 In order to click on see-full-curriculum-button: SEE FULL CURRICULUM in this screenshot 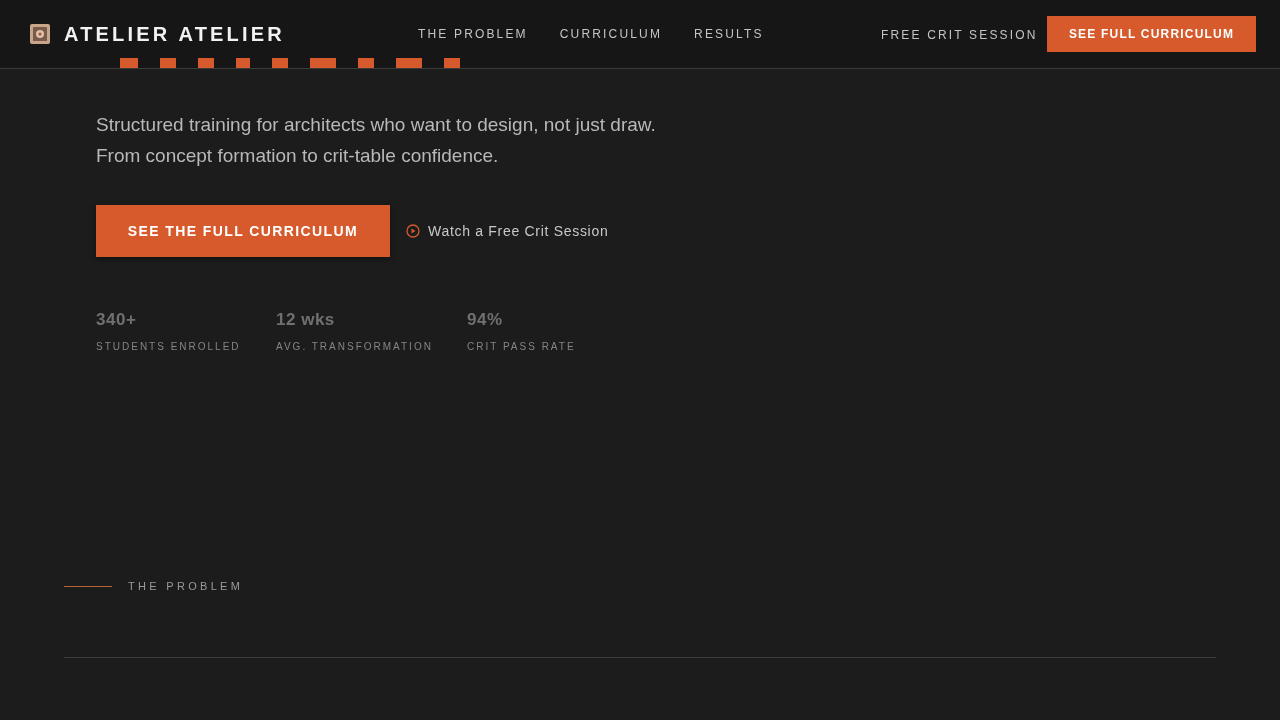, I will do `click(1151, 34)`.